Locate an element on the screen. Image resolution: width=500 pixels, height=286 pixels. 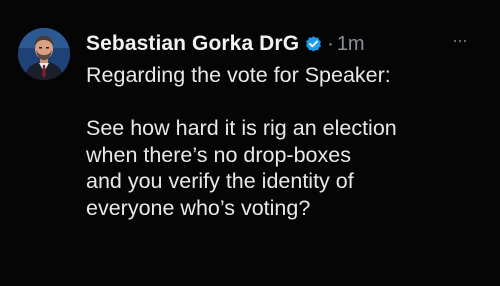
tweet-header: Sebastian Gorka DrG · 1m is located at coordinates (225, 44).